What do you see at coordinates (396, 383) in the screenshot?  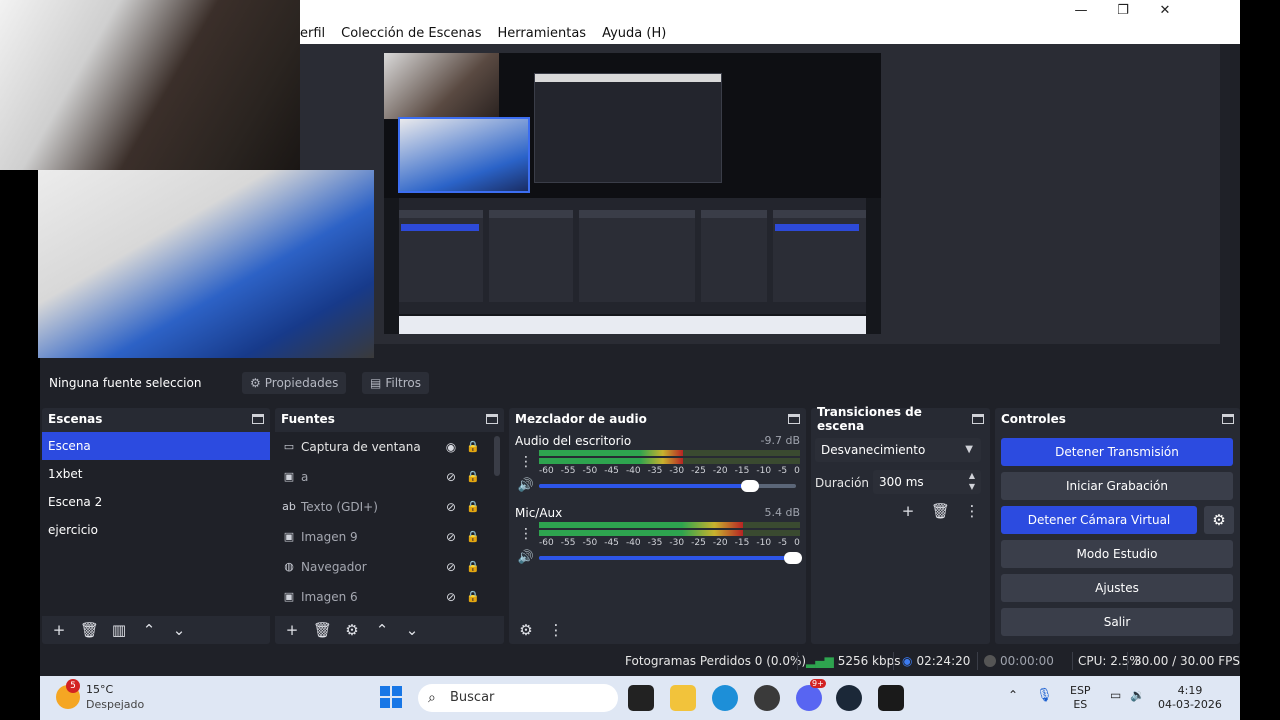 I see `filters-button: ▤ Filtros` at bounding box center [396, 383].